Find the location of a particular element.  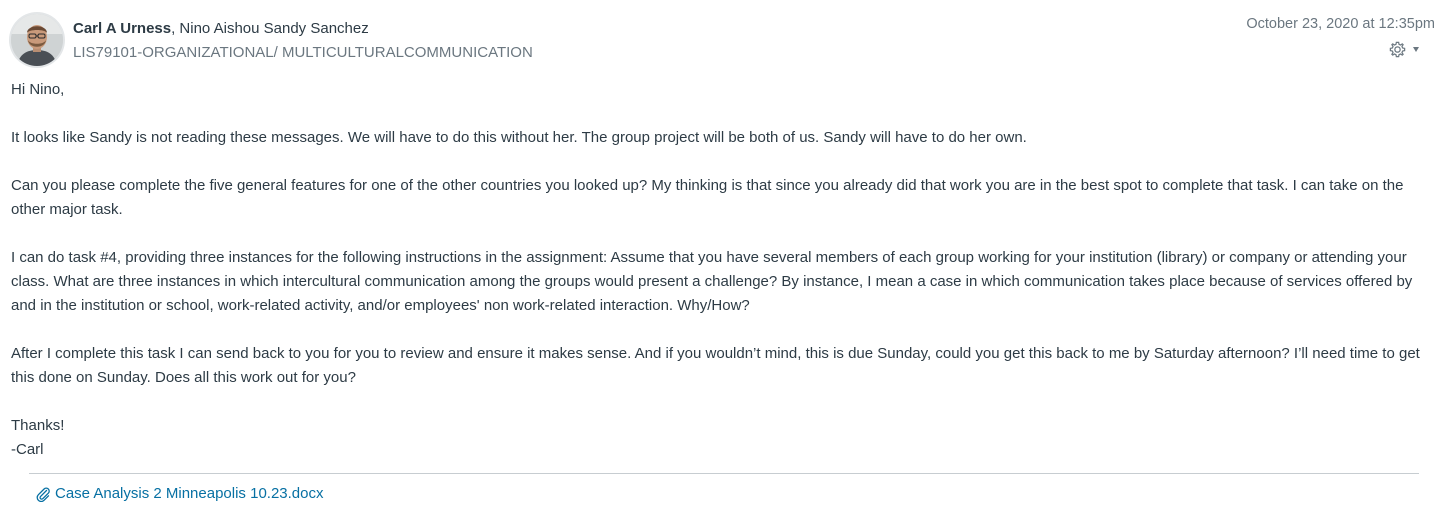

attachments-divider is located at coordinates (724, 473).